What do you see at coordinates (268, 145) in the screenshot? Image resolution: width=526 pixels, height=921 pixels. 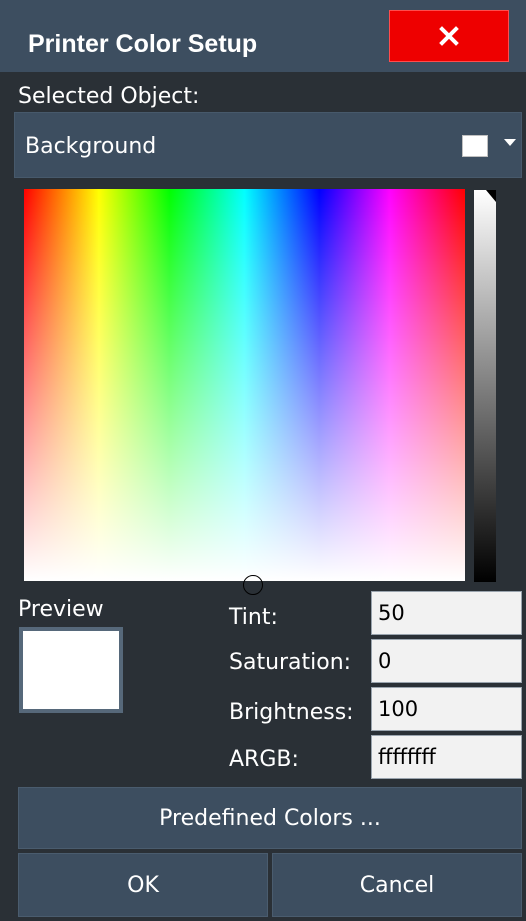 I see `selected-object-dropdown: Background` at bounding box center [268, 145].